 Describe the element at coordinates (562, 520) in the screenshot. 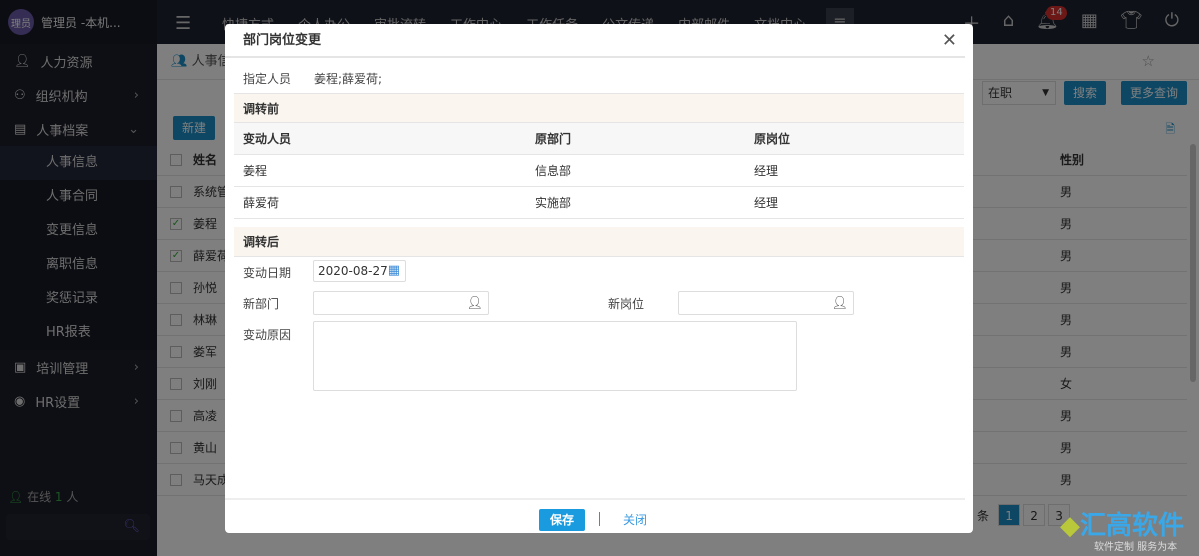

I see `save-button: 保存` at that location.